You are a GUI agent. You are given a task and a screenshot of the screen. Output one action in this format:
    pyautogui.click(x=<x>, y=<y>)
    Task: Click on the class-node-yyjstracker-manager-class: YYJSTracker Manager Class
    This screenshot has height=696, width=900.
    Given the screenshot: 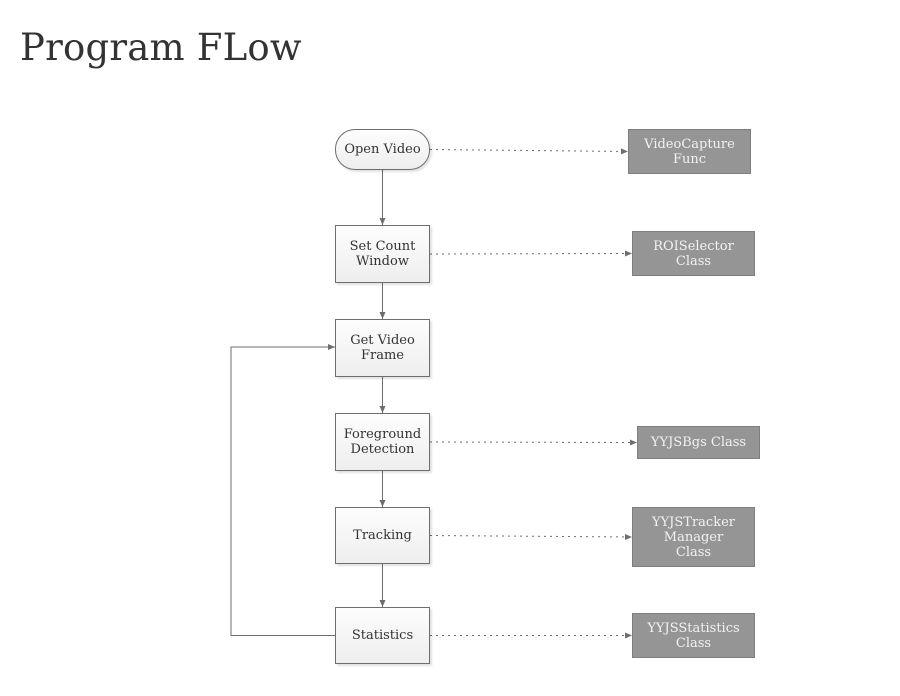 What is the action you would take?
    pyautogui.click(x=693, y=537)
    